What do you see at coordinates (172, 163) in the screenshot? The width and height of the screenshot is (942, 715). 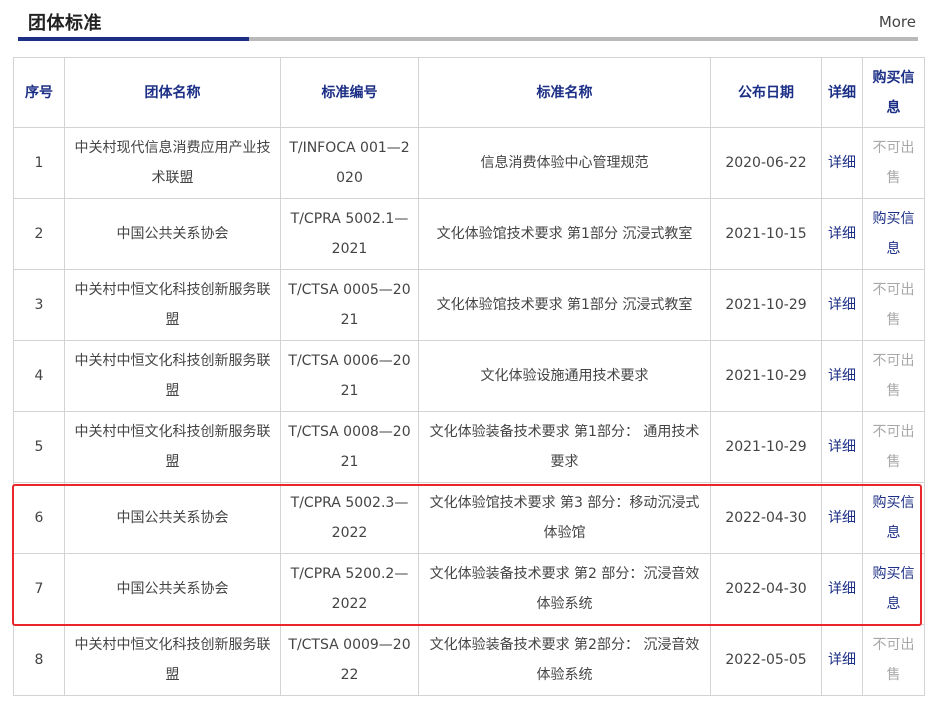 I see `cell-org: 中关村现代信息消费应用产业技术联盟` at bounding box center [172, 163].